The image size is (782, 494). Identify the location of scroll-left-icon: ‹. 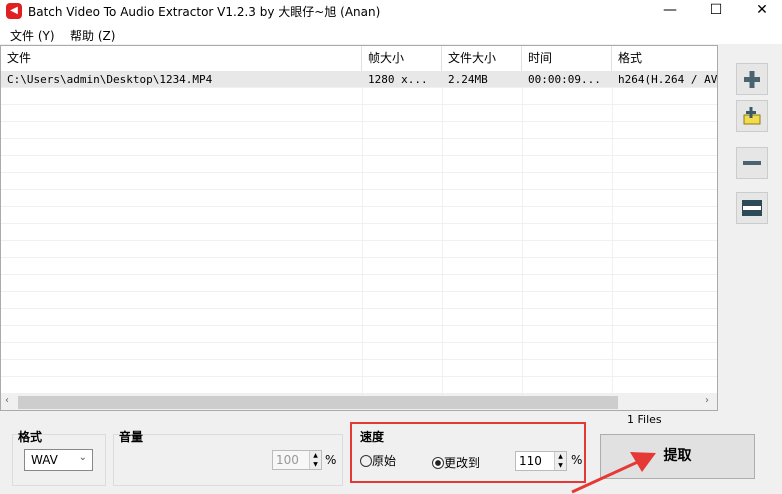
(7, 400).